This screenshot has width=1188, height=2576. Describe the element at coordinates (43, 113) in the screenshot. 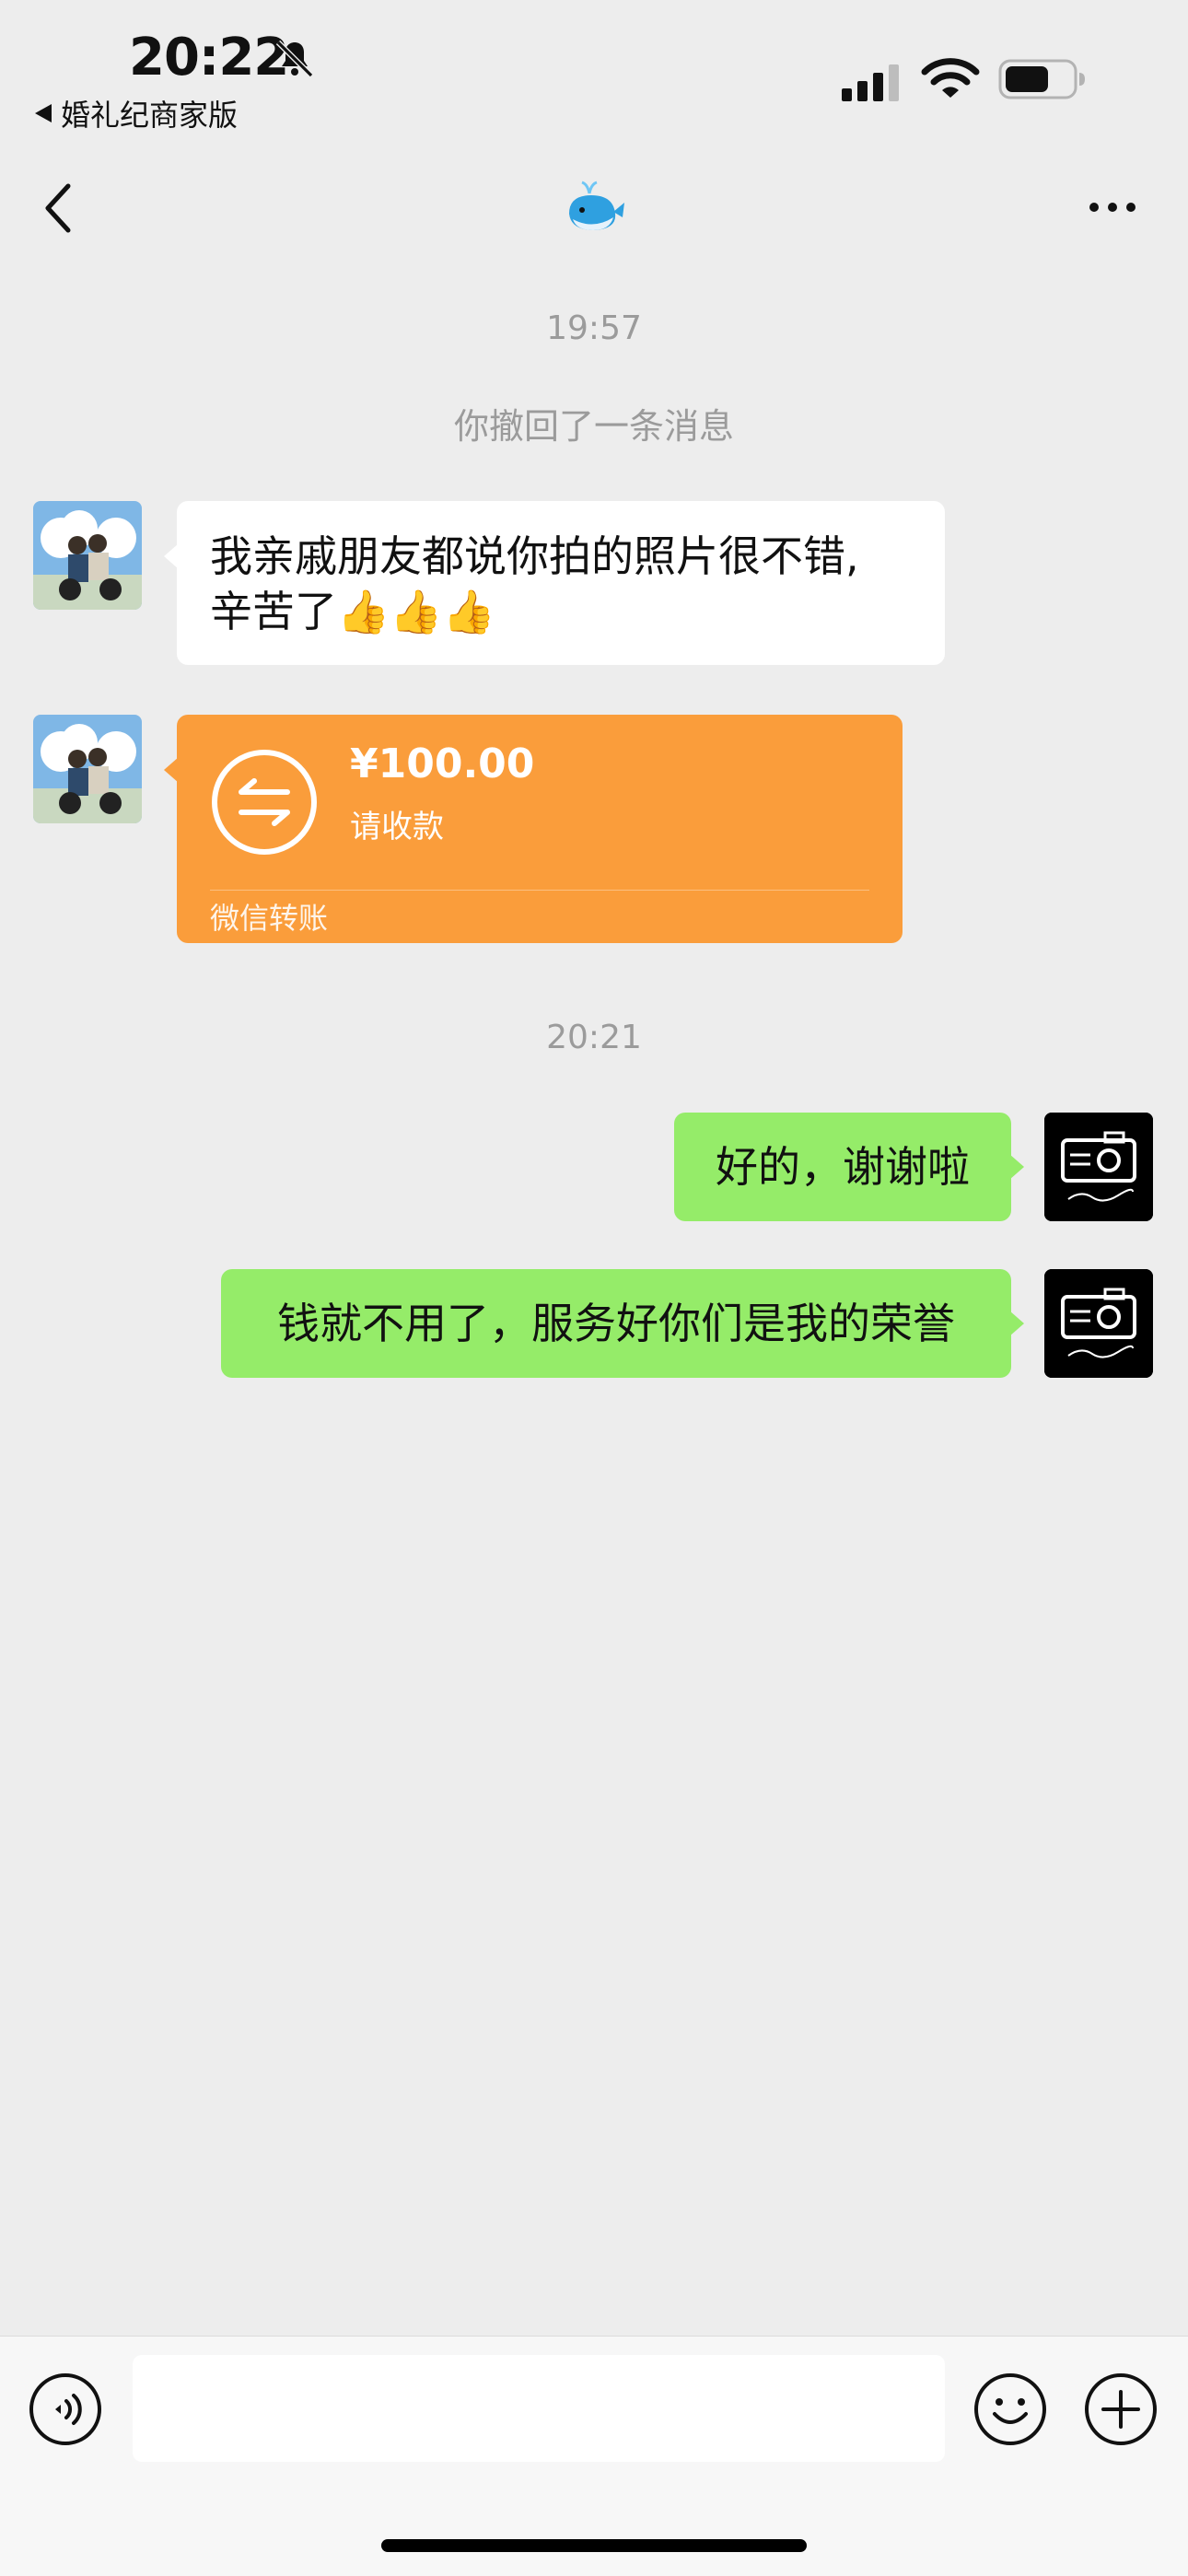

I see `back-triangle-icon` at that location.